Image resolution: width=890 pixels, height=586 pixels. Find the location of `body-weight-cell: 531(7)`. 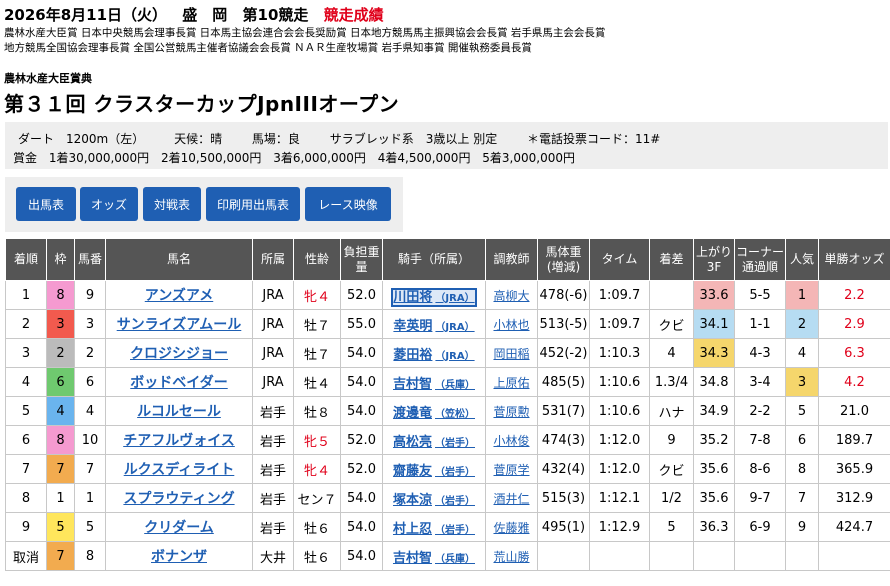

body-weight-cell: 531(7) is located at coordinates (563, 411).